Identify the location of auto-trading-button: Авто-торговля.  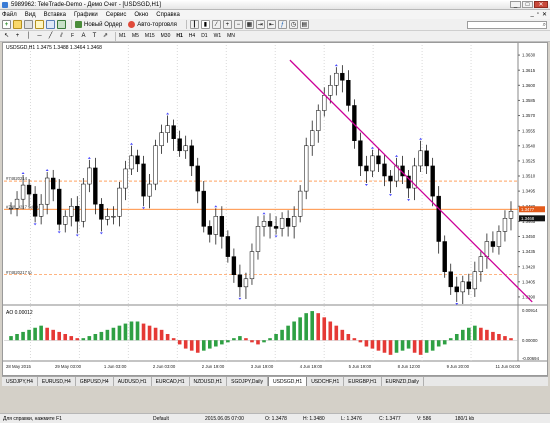
(152, 24).